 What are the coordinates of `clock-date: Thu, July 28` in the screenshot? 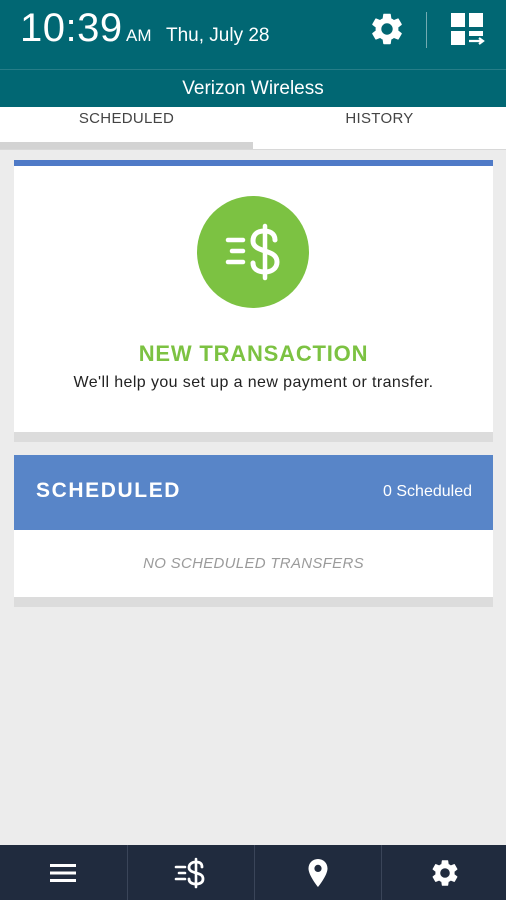 It's located at (218, 35).